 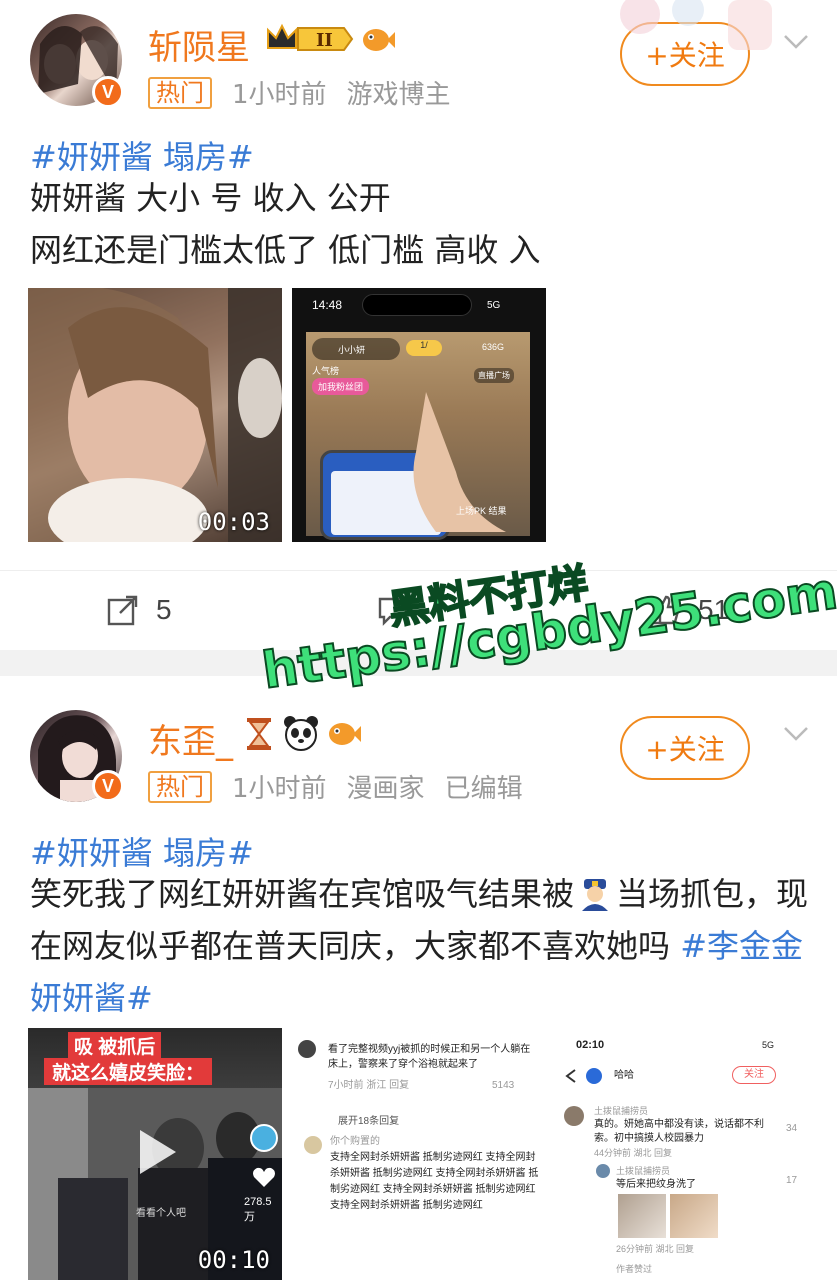 I want to click on video-caption-2: 就这么嬉皮笑脸：, so click(x=128, y=1071).